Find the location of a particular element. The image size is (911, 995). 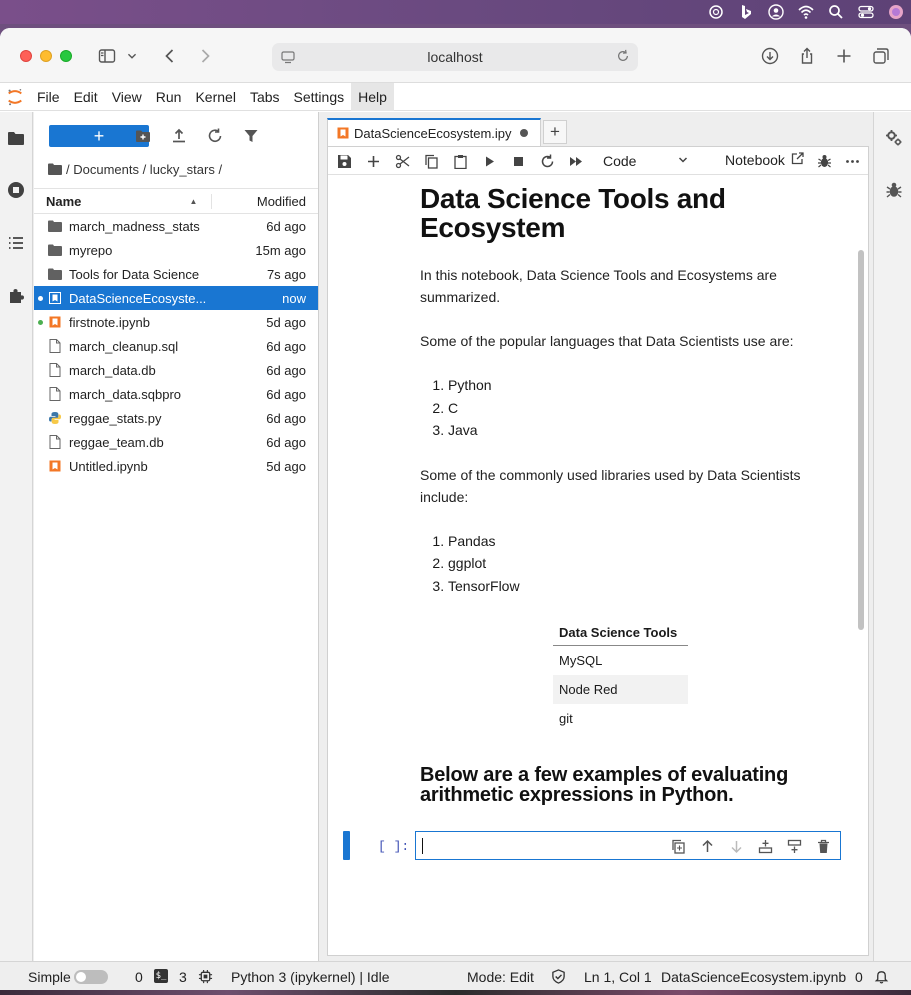

list-item: Pandas is located at coordinates (644, 541).